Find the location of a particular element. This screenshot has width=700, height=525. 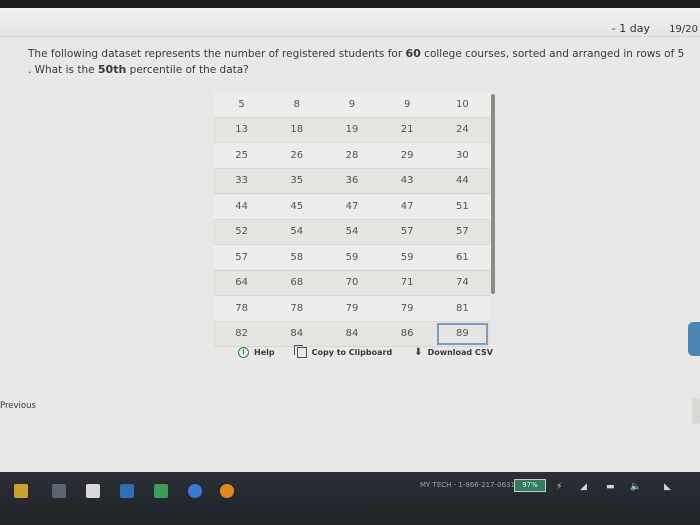

table-cell: 70 is located at coordinates (352, 283).